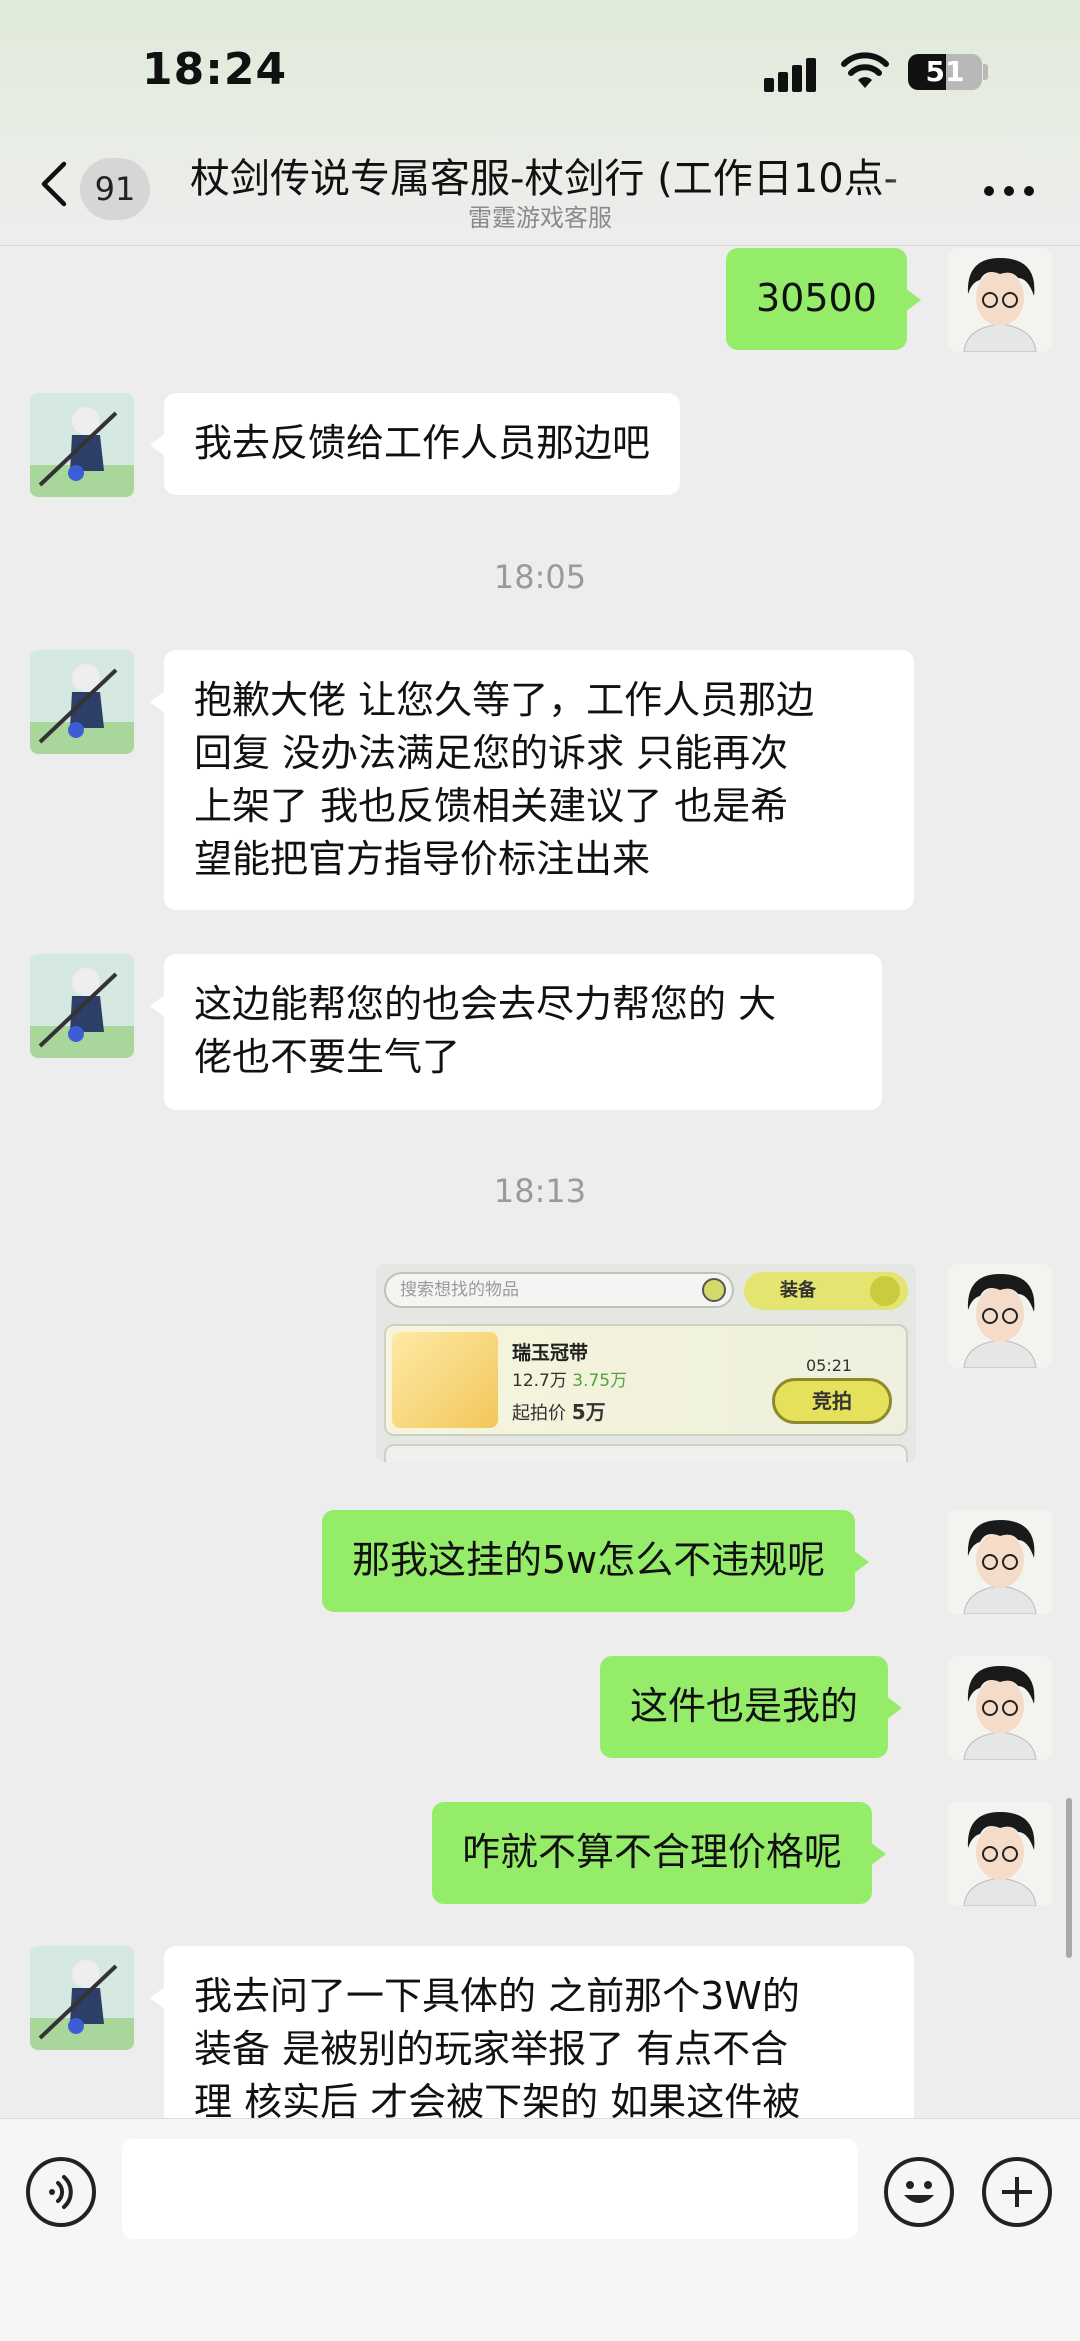 The height and width of the screenshot is (2341, 1080). What do you see at coordinates (829, 1365) in the screenshot?
I see `auction-timer: 05:21` at bounding box center [829, 1365].